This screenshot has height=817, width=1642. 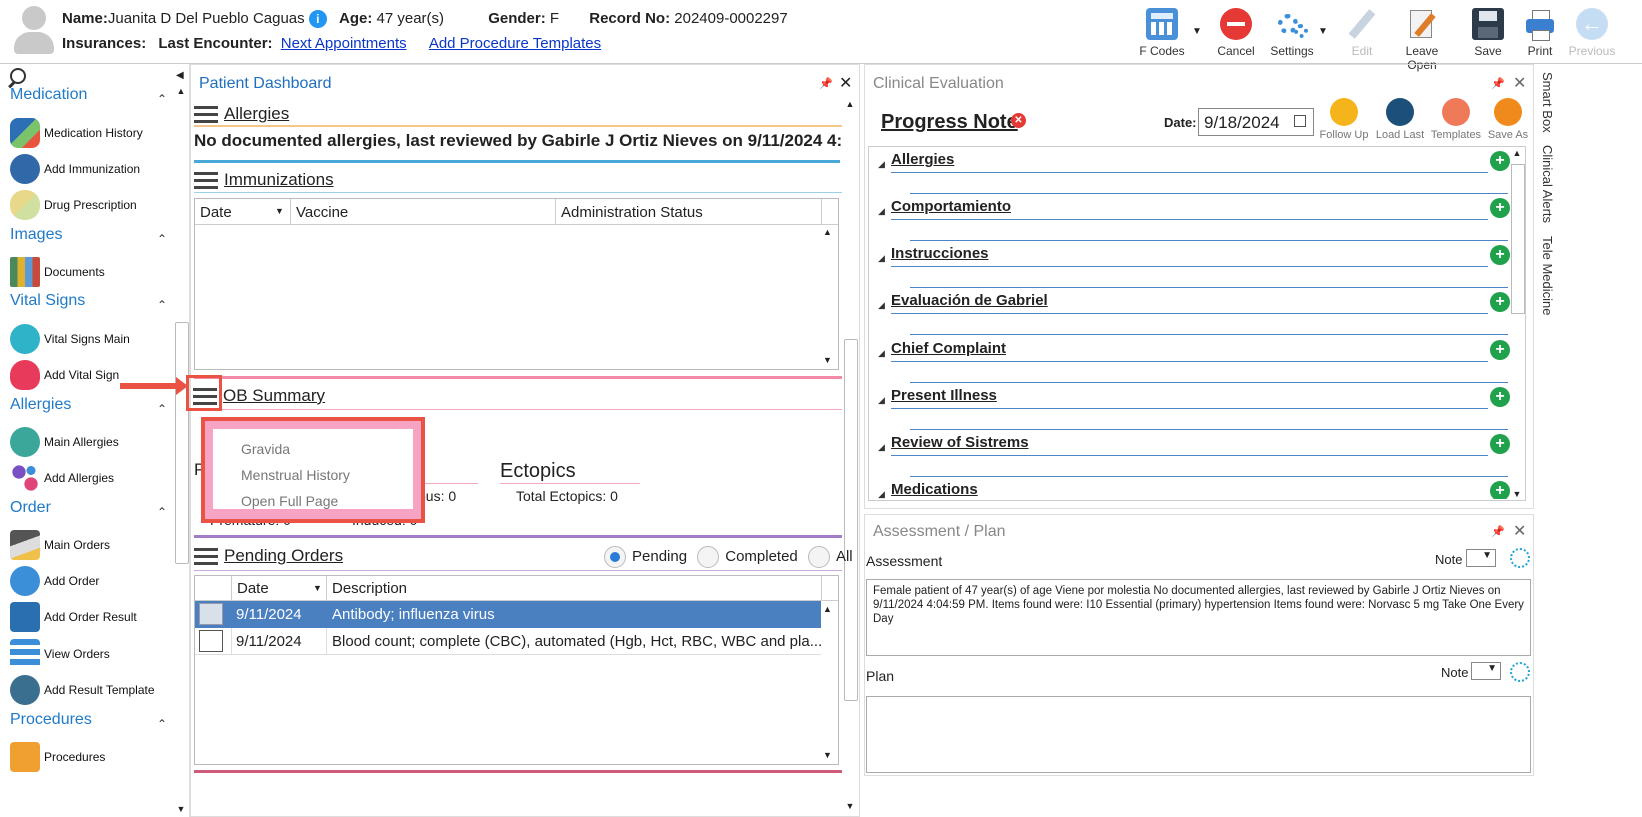 I want to click on sidebar-item-add-immunization: Add Immunization, so click(x=90, y=169).